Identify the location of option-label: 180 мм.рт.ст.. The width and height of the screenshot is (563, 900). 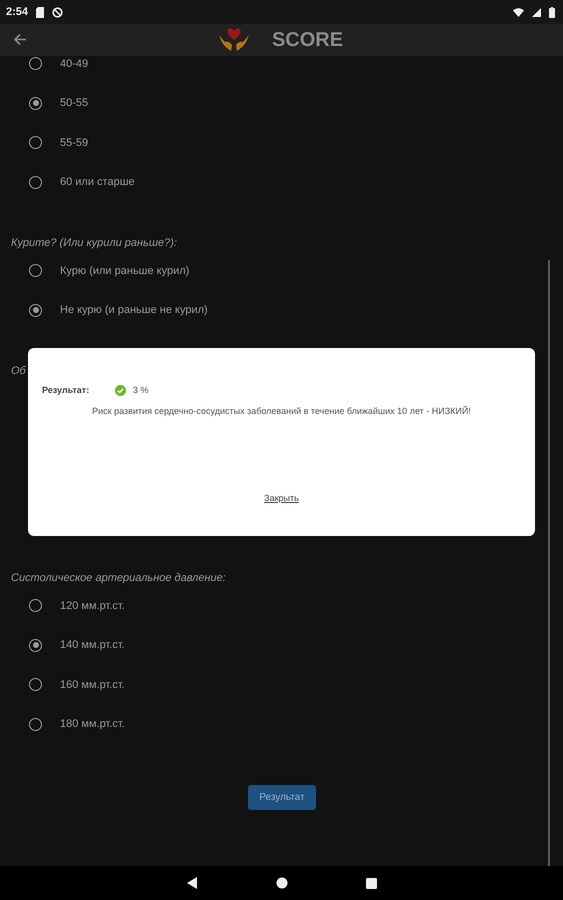
(92, 724).